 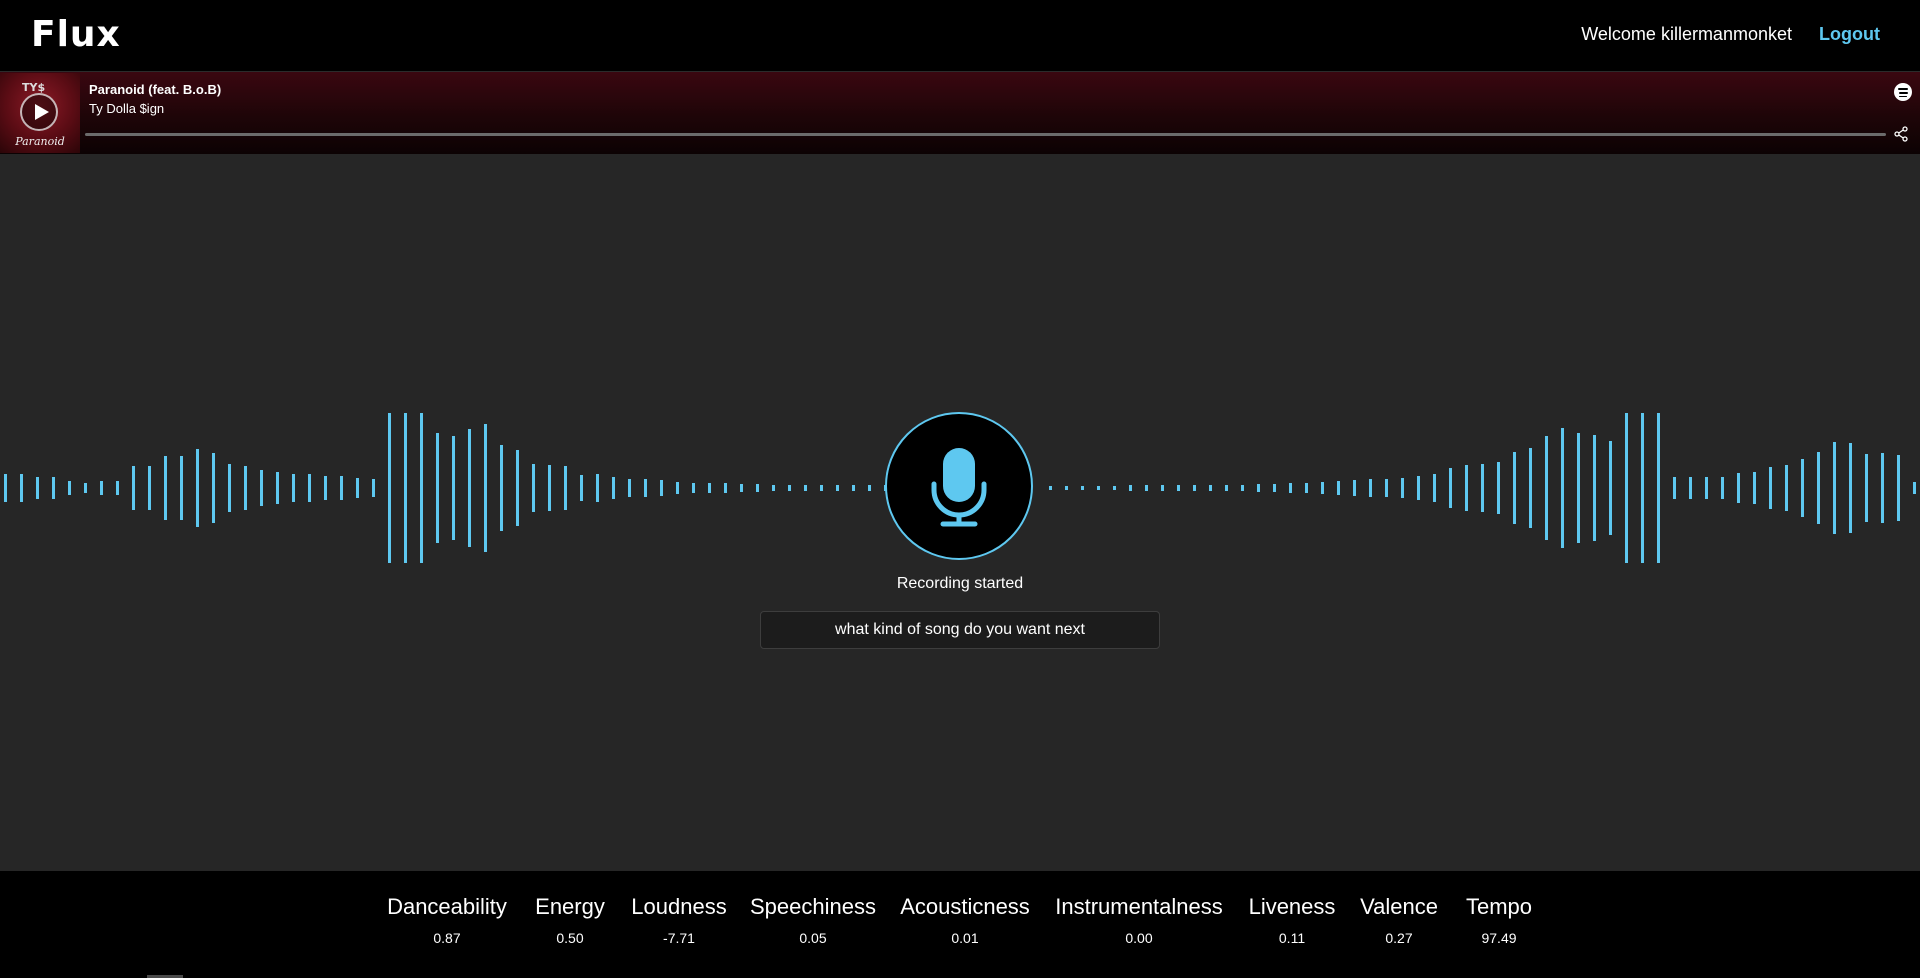 What do you see at coordinates (1686, 34) in the screenshot?
I see `welcome-text: Welcome killermanmonket` at bounding box center [1686, 34].